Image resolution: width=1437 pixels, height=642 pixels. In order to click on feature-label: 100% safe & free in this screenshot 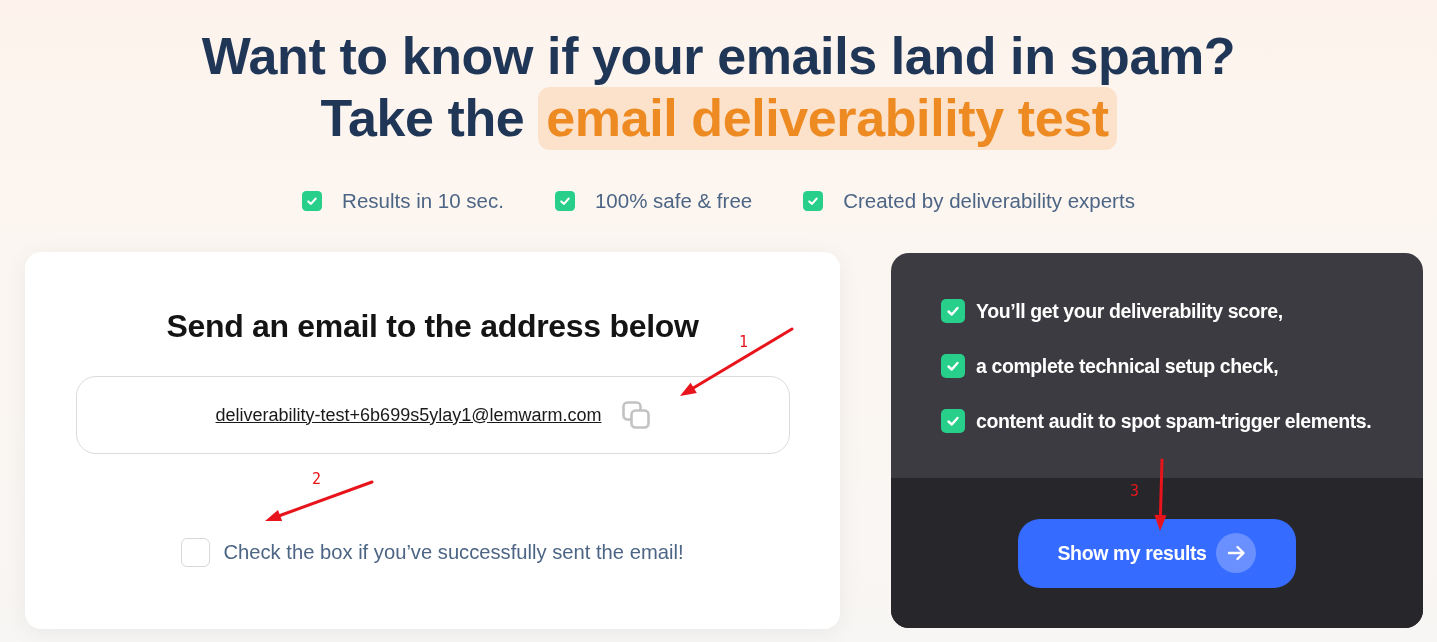, I will do `click(673, 201)`.